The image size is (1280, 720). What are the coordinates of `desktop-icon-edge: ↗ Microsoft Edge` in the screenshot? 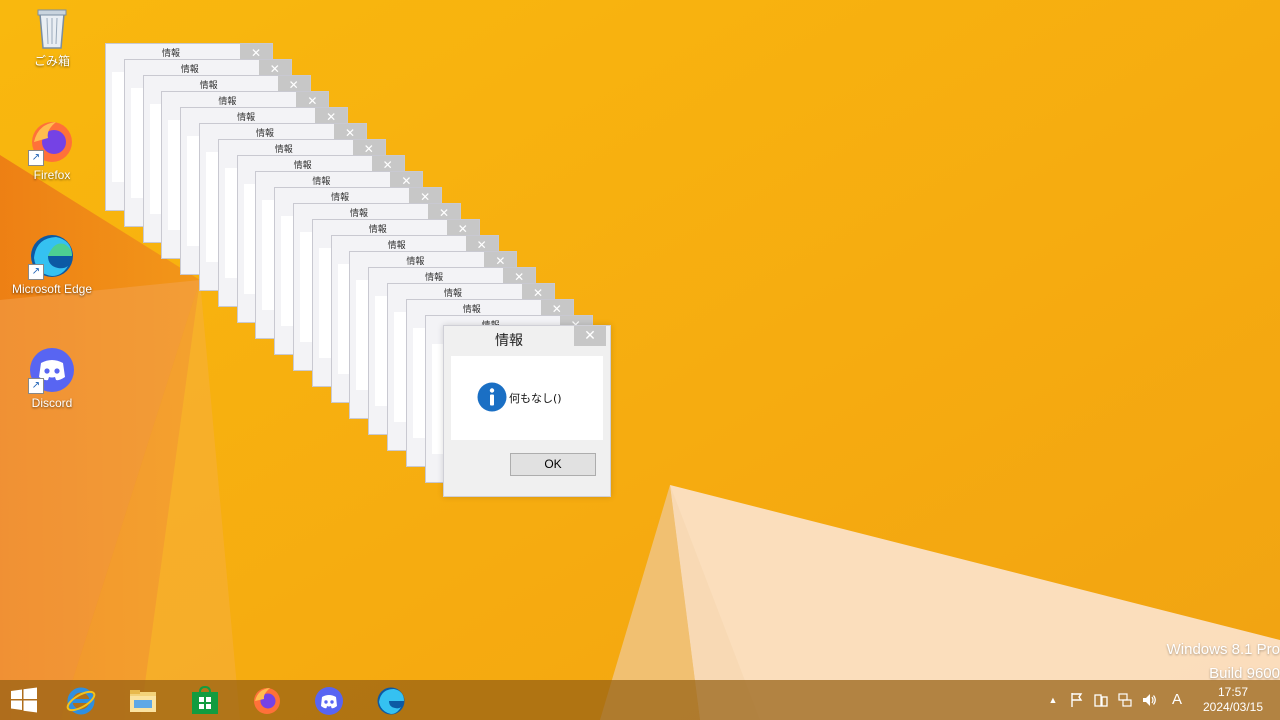 It's located at (52, 264).